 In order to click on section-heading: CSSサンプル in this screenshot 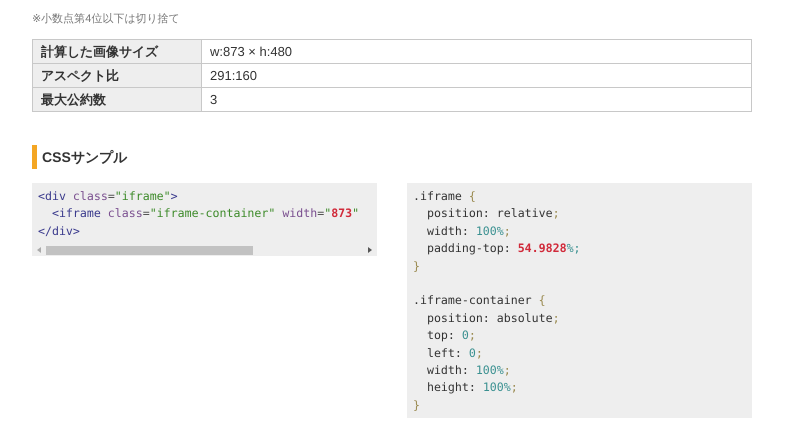, I will do `click(392, 157)`.